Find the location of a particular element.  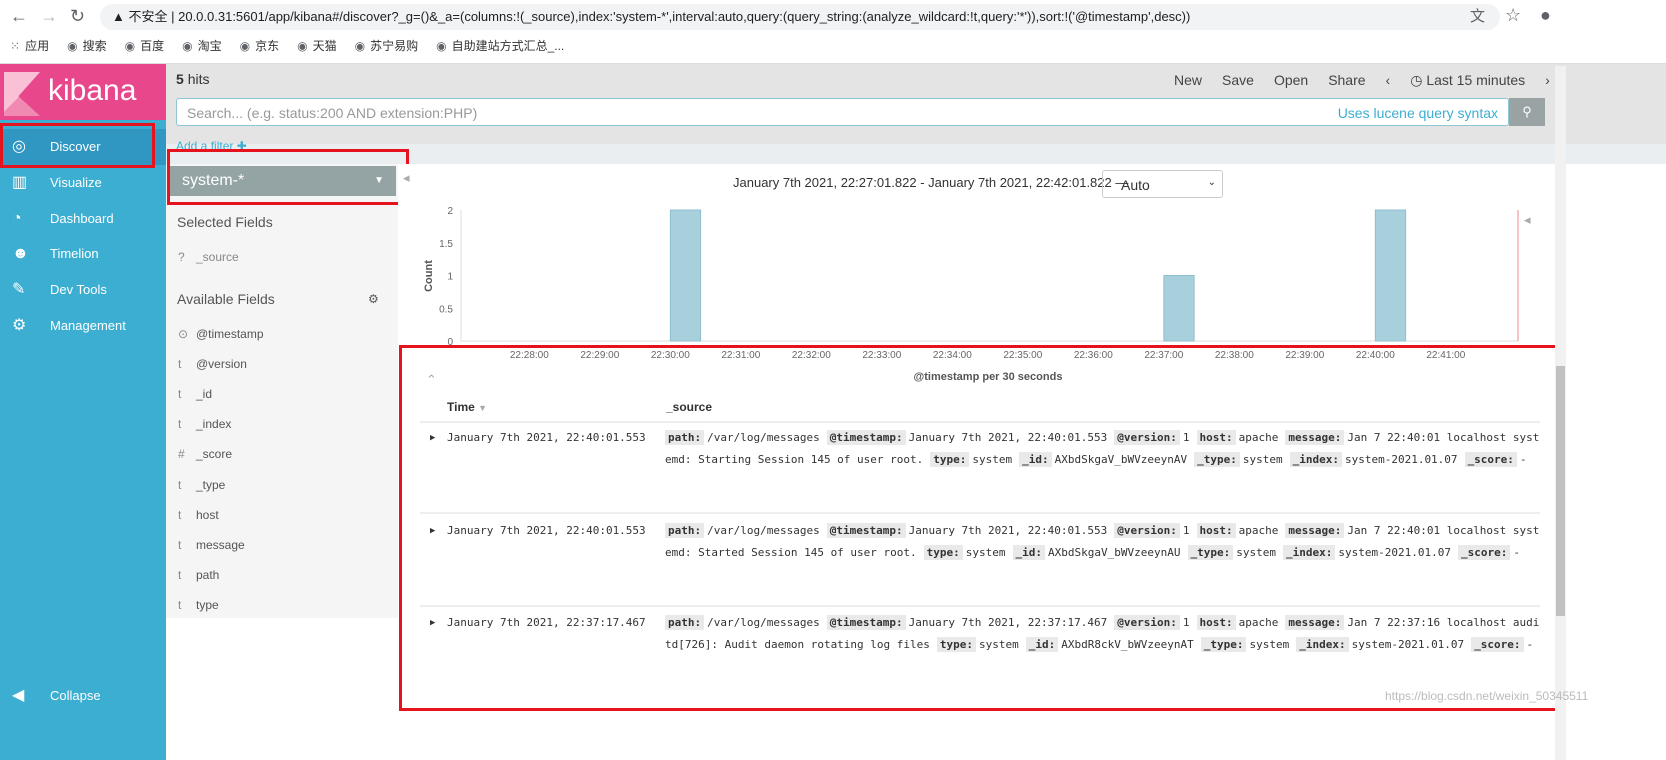

available-field: t message is located at coordinates (211, 545).